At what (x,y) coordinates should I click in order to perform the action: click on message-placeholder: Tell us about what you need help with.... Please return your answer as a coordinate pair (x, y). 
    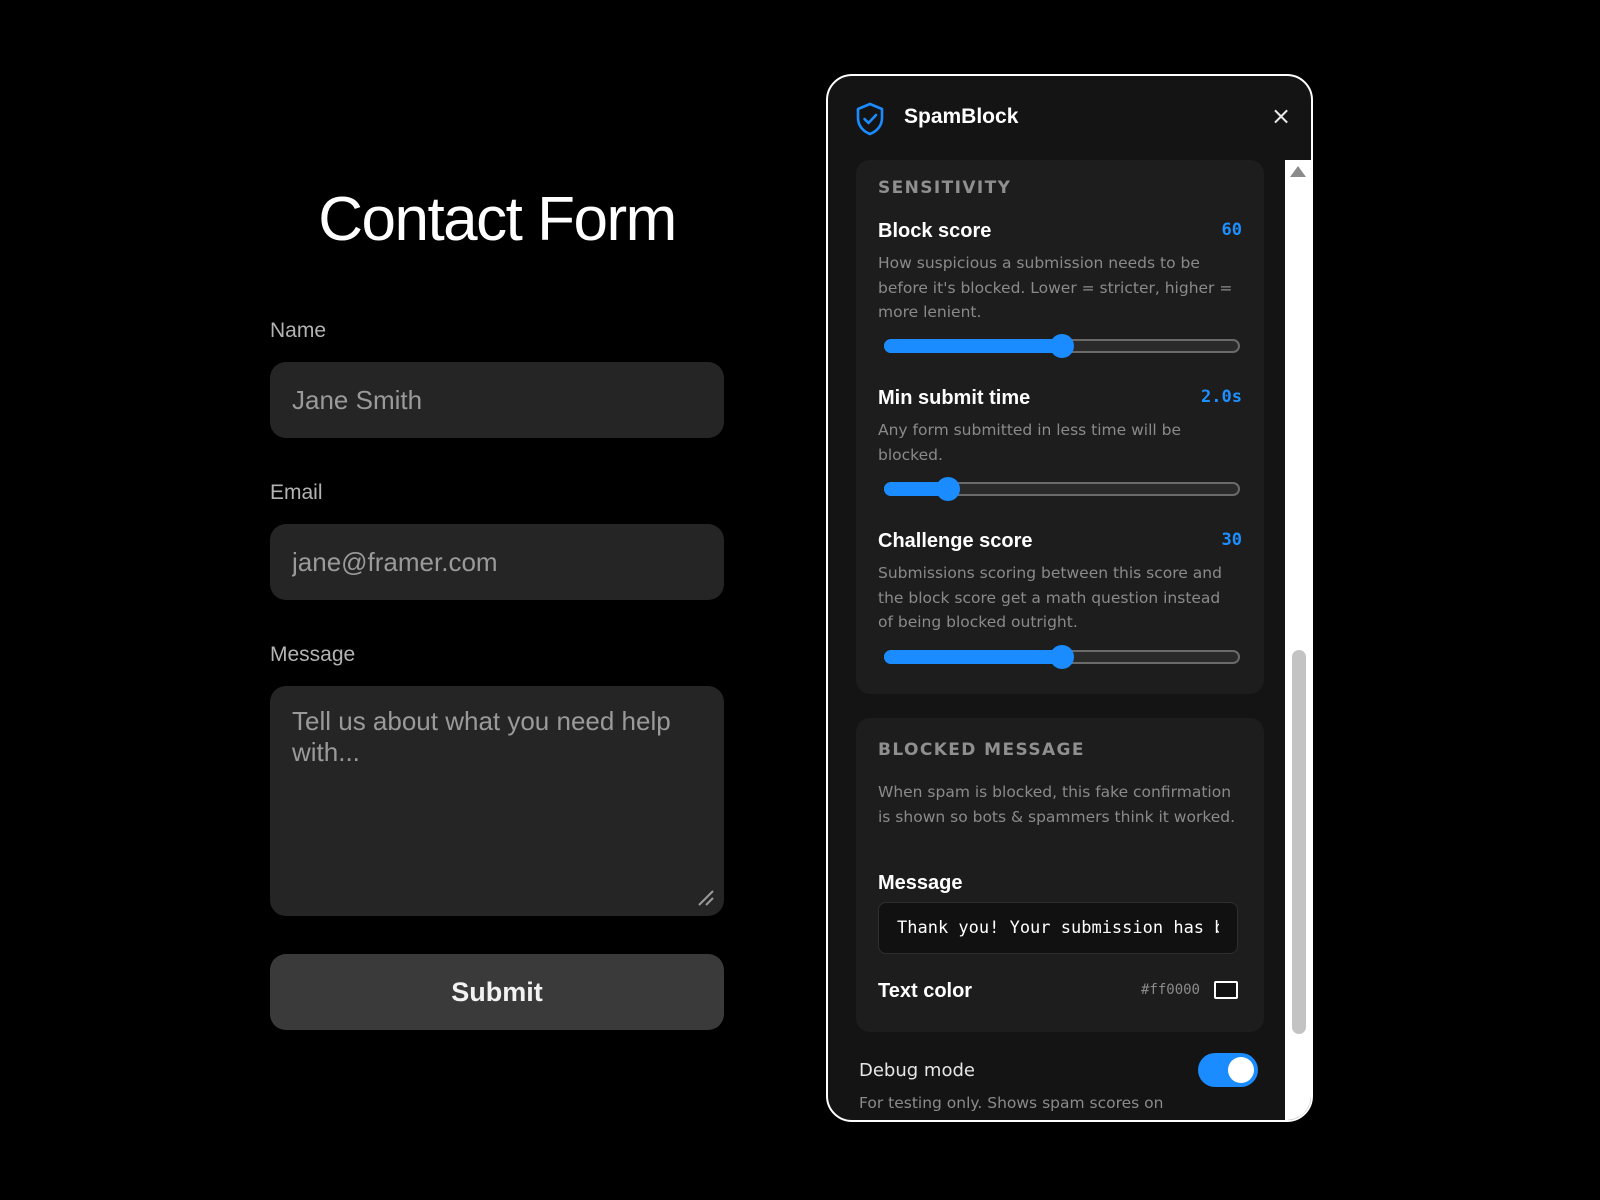
    Looking at the image, I should click on (481, 736).